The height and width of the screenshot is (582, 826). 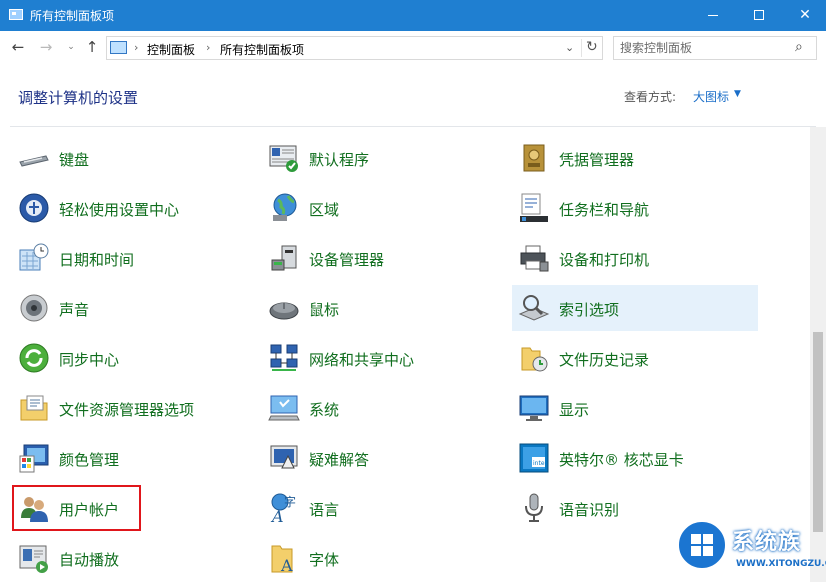 What do you see at coordinates (574, 410) in the screenshot?
I see `item-label: 显示` at bounding box center [574, 410].